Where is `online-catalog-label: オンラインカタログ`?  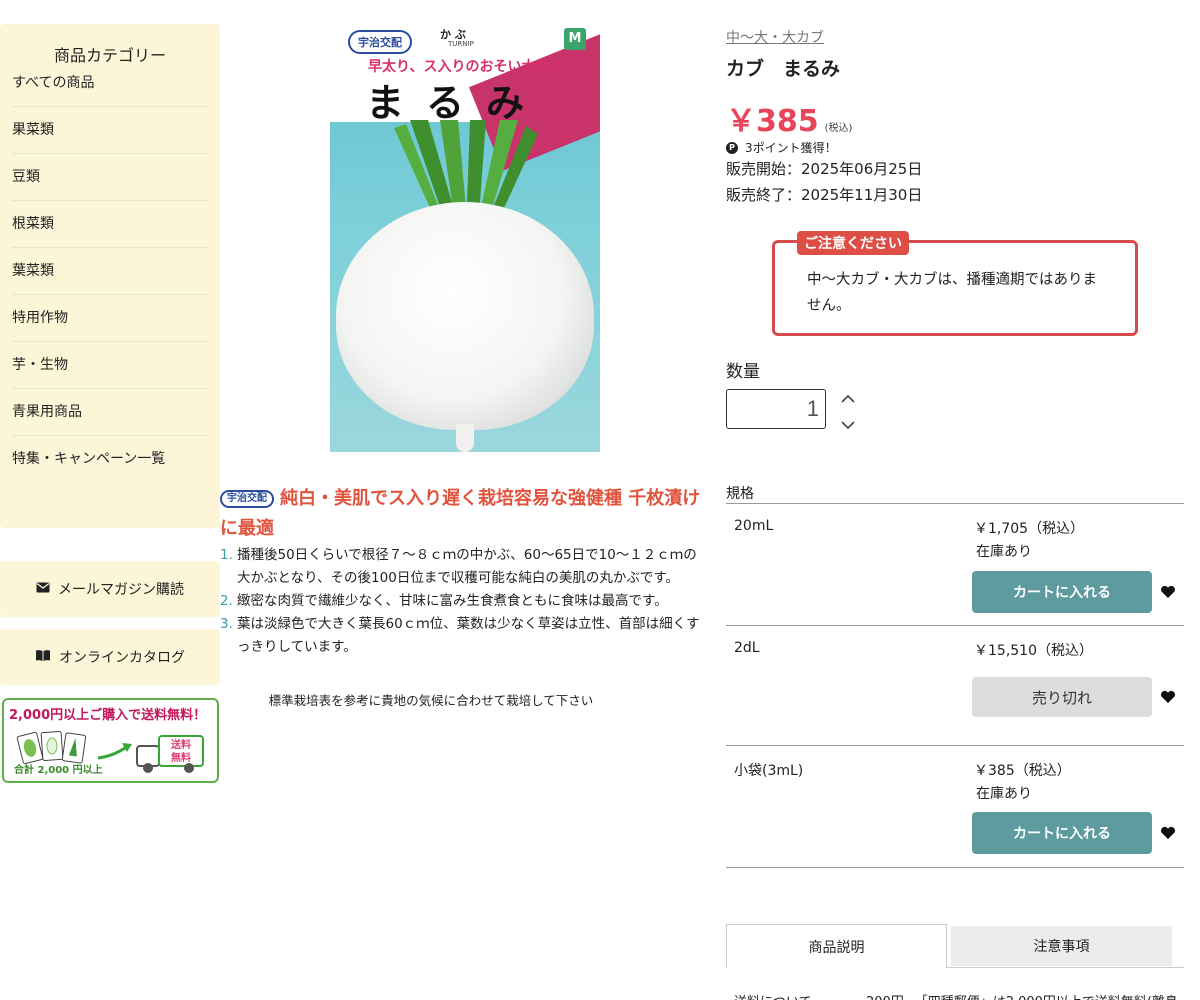
online-catalog-label: オンラインカタログ is located at coordinates (122, 658).